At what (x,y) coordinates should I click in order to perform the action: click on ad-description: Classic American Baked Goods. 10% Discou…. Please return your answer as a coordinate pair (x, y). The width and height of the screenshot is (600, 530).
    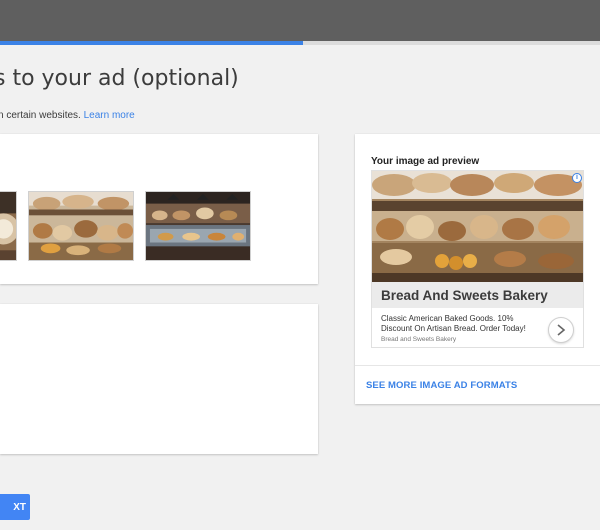
    Looking at the image, I should click on (453, 323).